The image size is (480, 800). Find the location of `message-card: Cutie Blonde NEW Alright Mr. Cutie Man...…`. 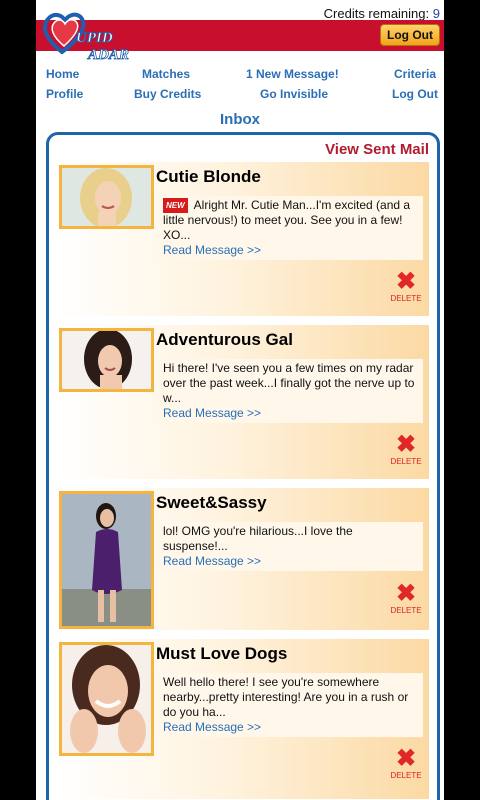

message-card: Cutie Blonde NEW Alright Mr. Cutie Man...… is located at coordinates (242, 239).